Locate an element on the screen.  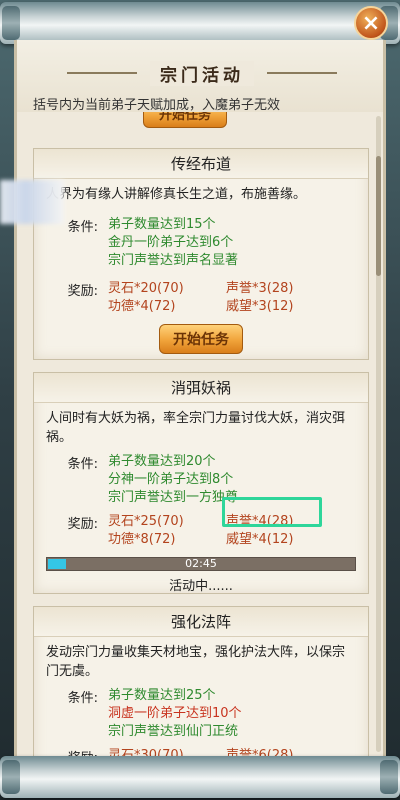
reward-item: 威望*4(12) is located at coordinates (260, 539).